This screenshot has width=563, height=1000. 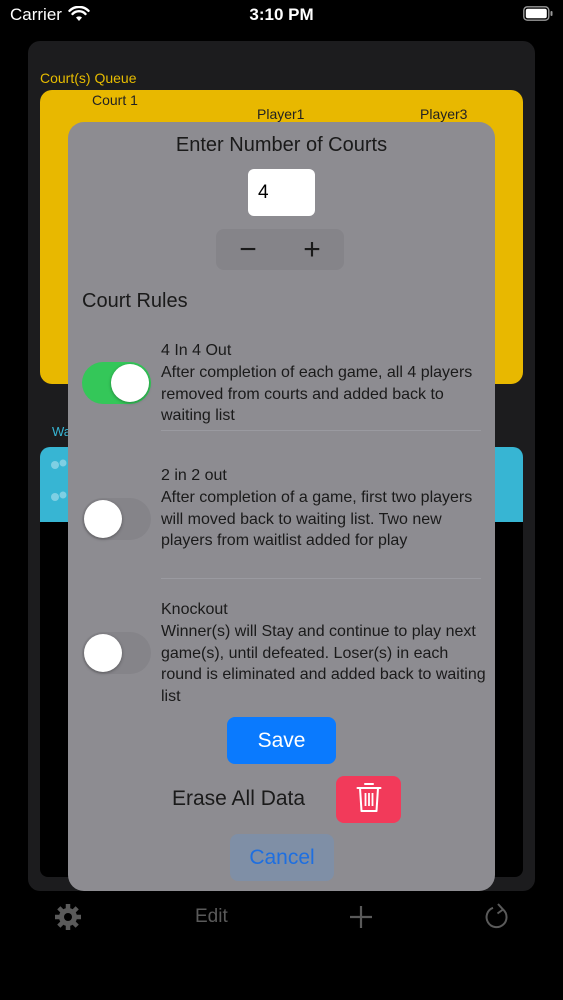 What do you see at coordinates (361, 919) in the screenshot?
I see `add-icon` at bounding box center [361, 919].